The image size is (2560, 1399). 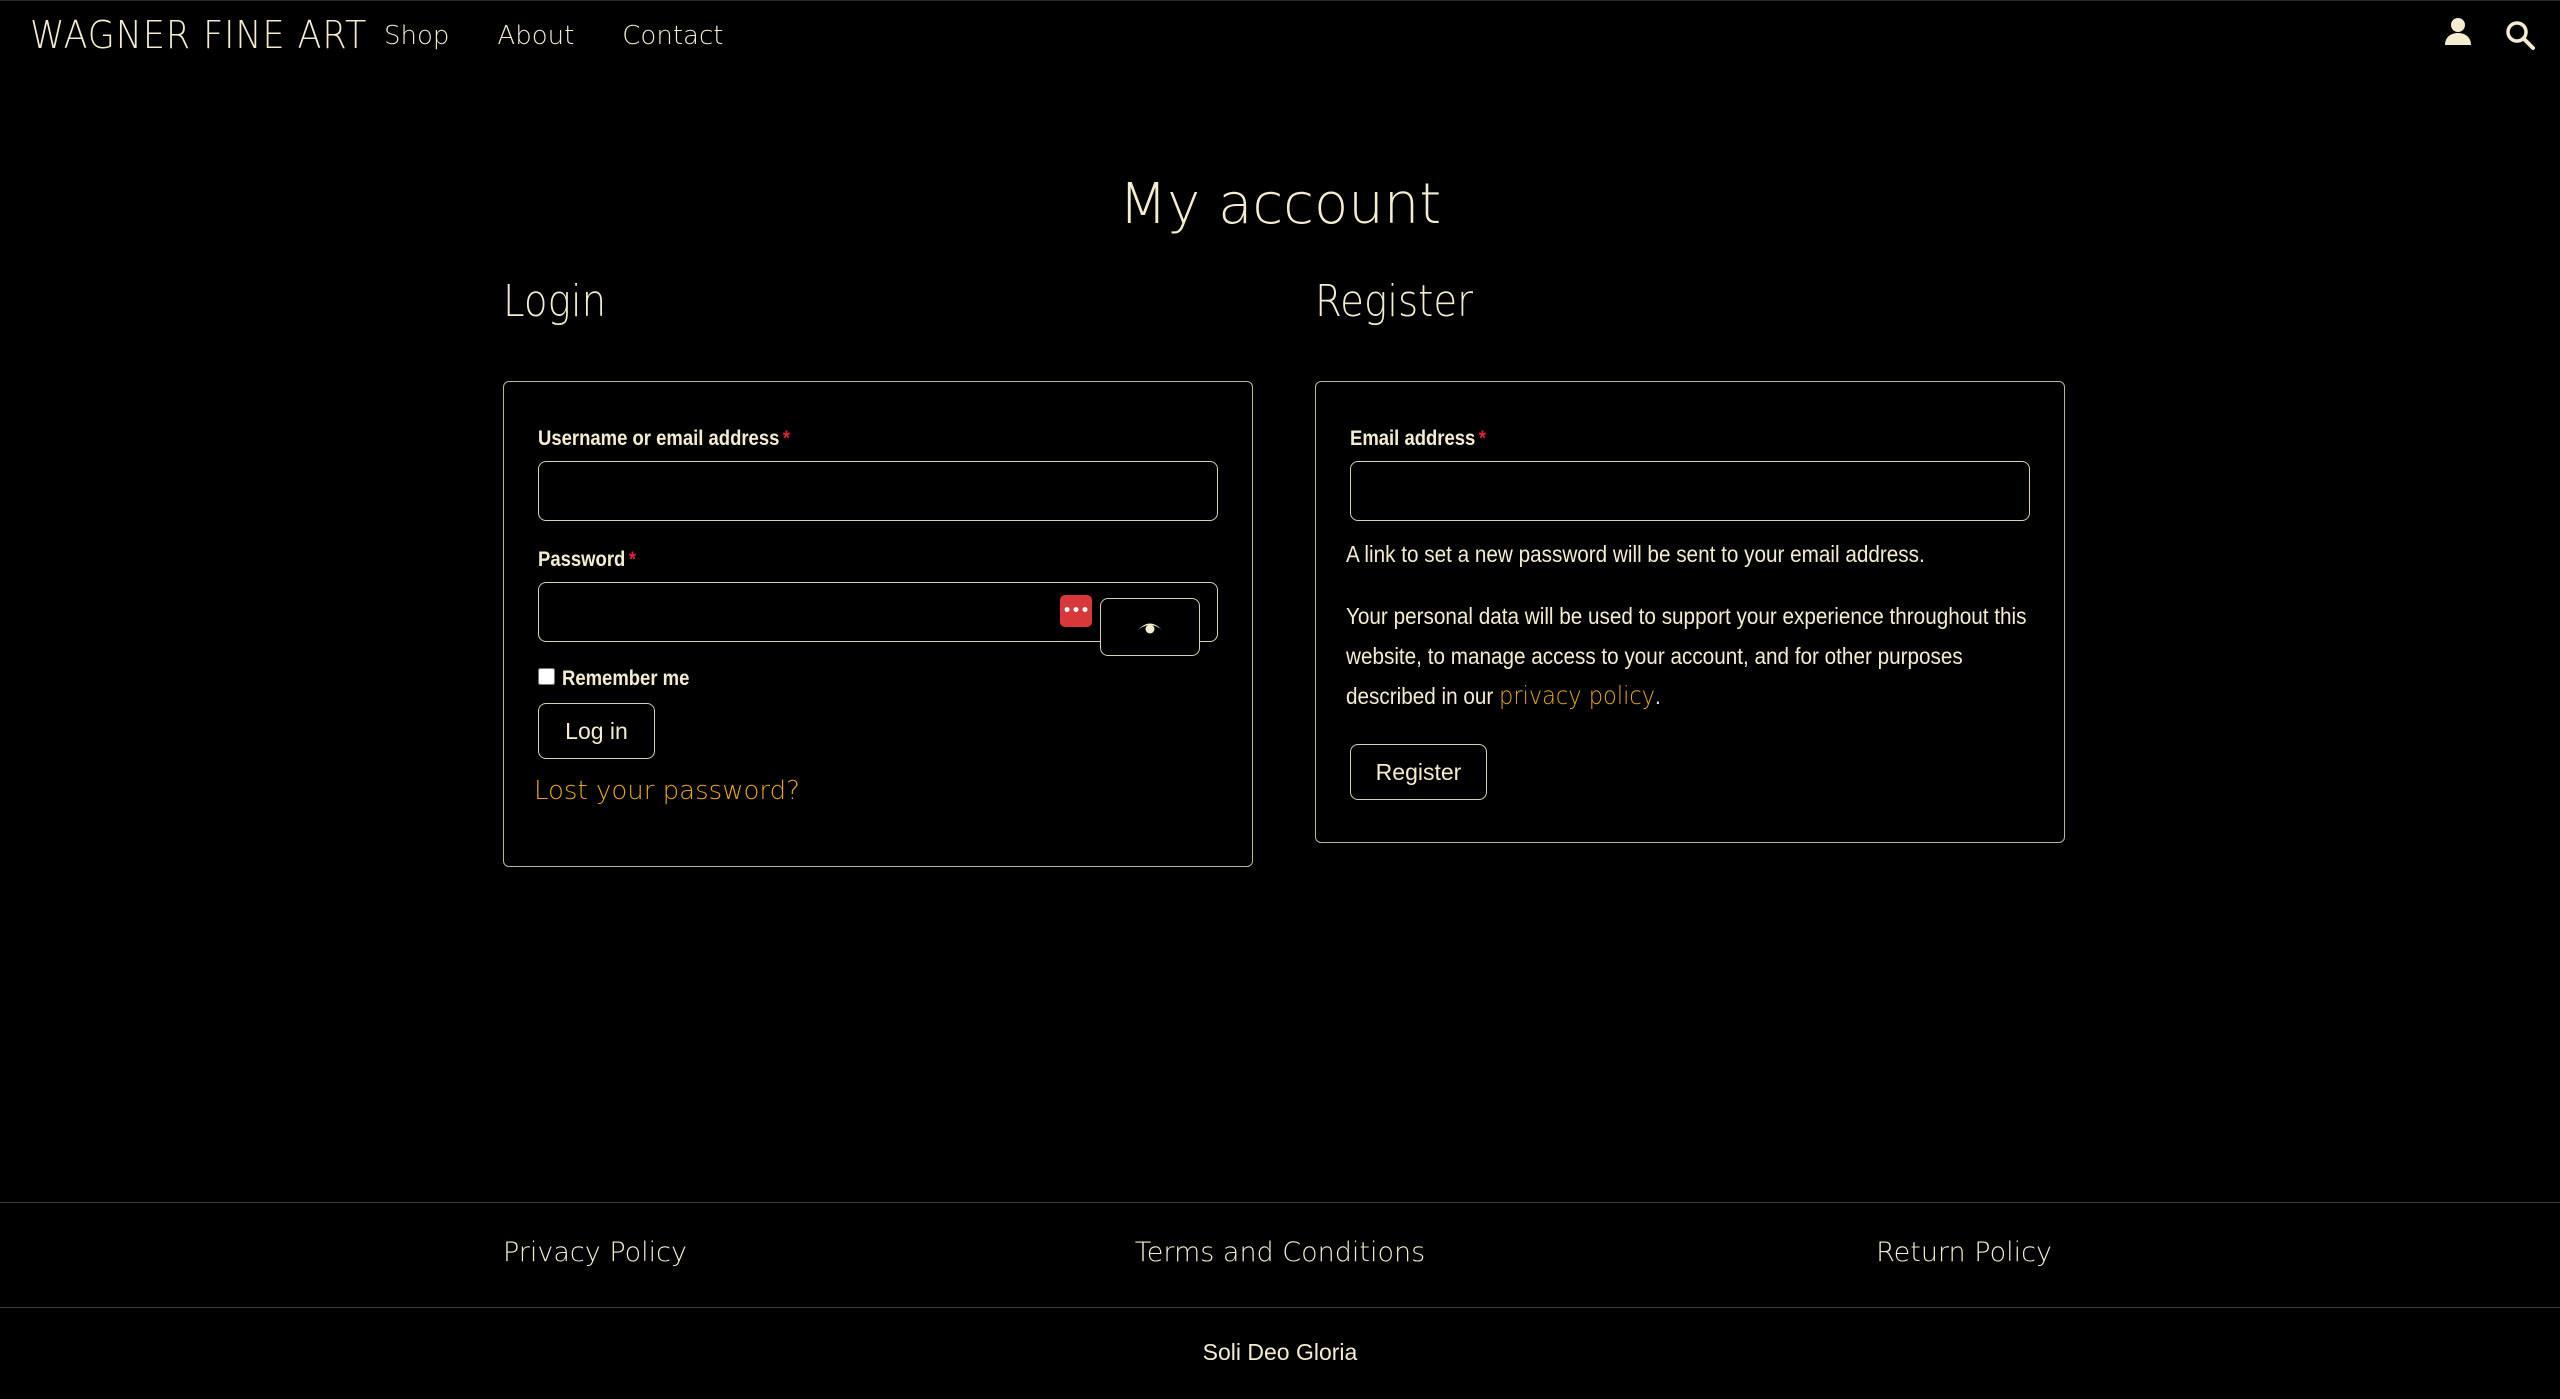 I want to click on login-button-label: Log in, so click(x=596, y=730).